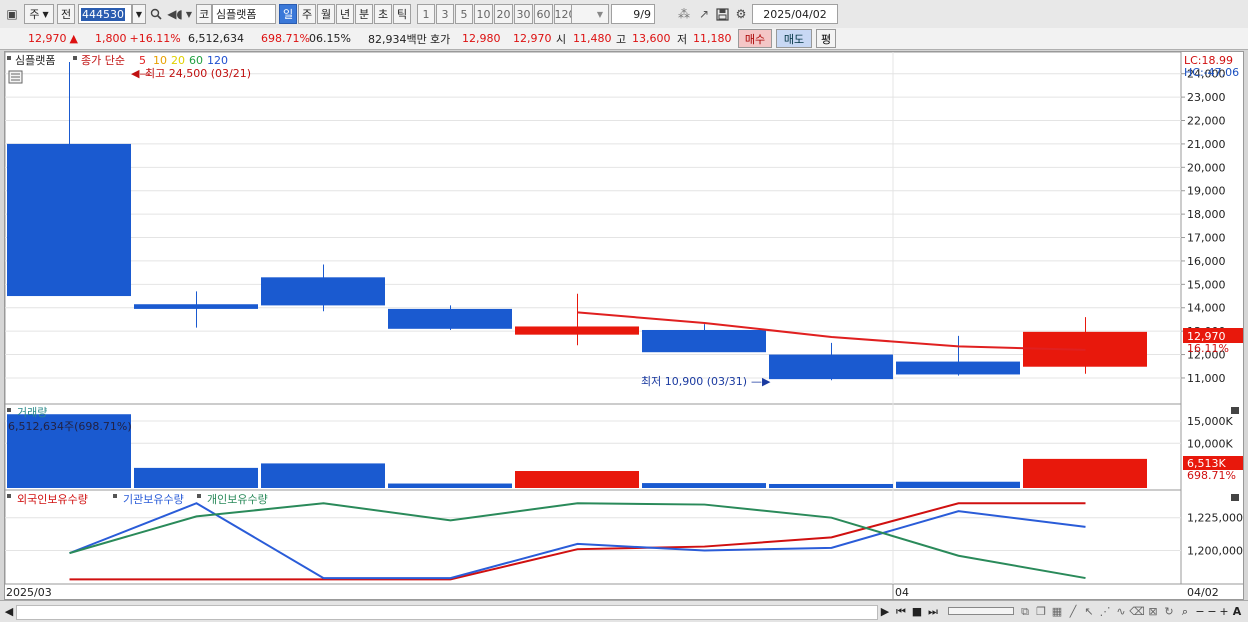 This screenshot has width=1248, height=622. I want to click on minus-icon: −, so click(1212, 611).